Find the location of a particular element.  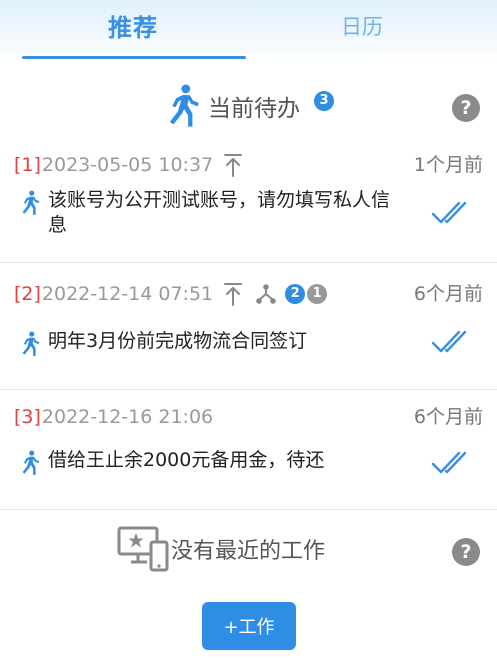

todo-section-header: 当前待办 is located at coordinates (231, 106).